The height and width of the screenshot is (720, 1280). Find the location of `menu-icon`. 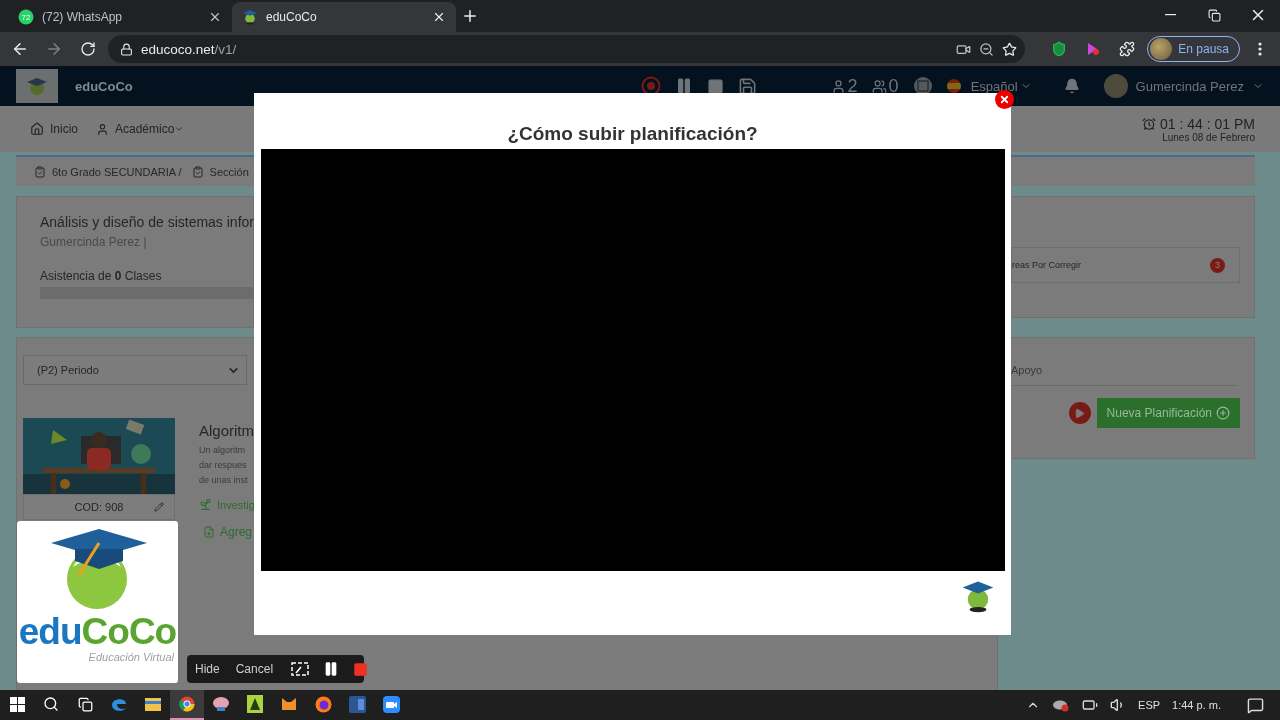

menu-icon is located at coordinates (1260, 49).